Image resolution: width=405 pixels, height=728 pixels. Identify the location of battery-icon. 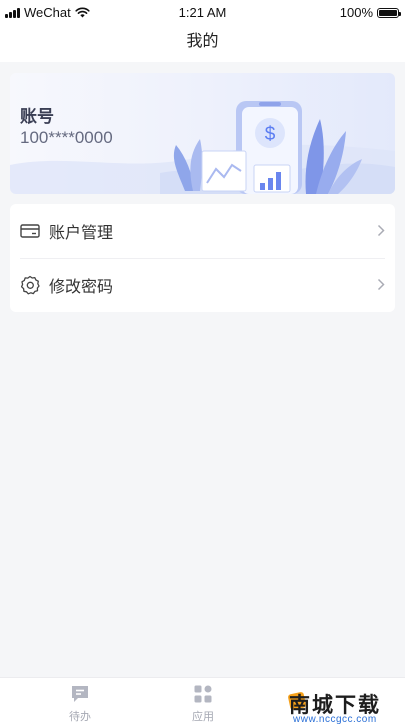
(389, 12).